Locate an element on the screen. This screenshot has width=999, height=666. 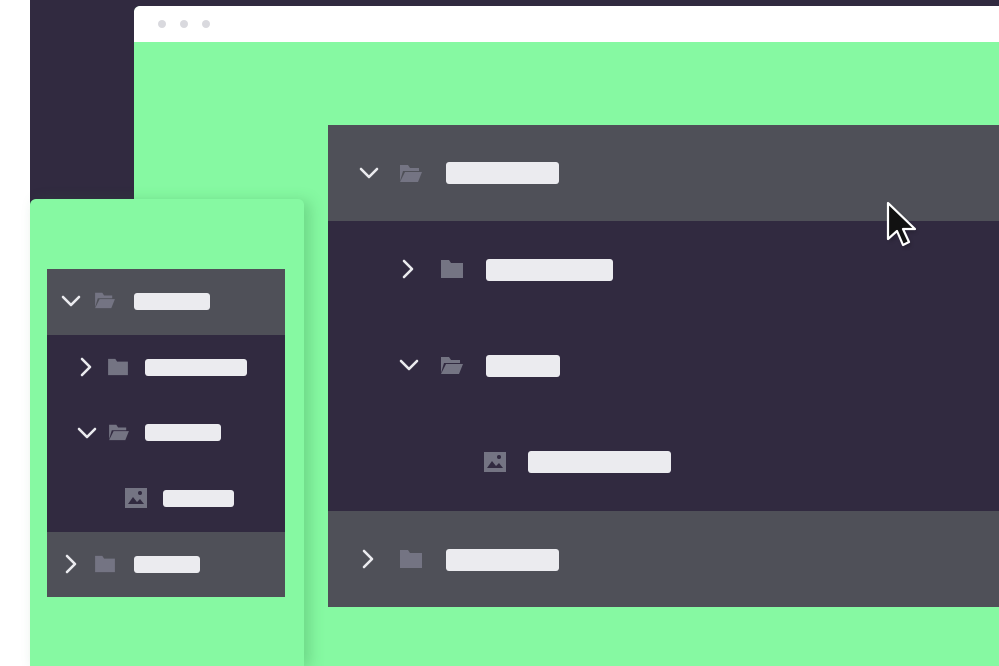
tree-view-small is located at coordinates (166, 433).